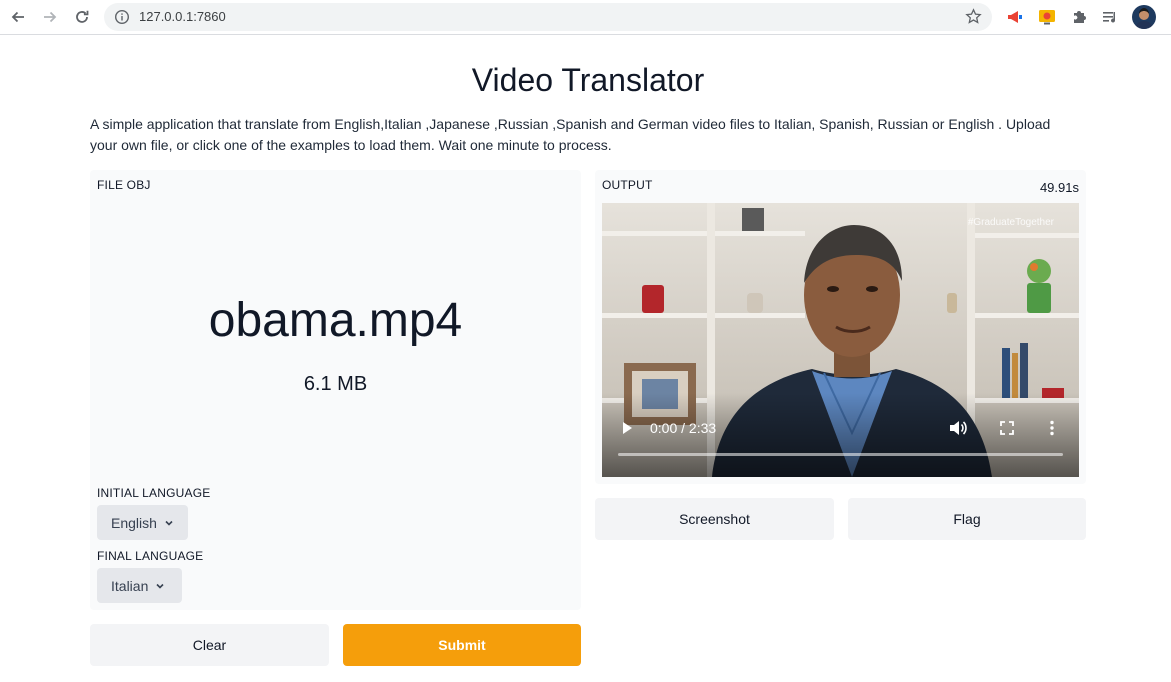 The height and width of the screenshot is (682, 1171). I want to click on arrow-right-icon, so click(50, 17).